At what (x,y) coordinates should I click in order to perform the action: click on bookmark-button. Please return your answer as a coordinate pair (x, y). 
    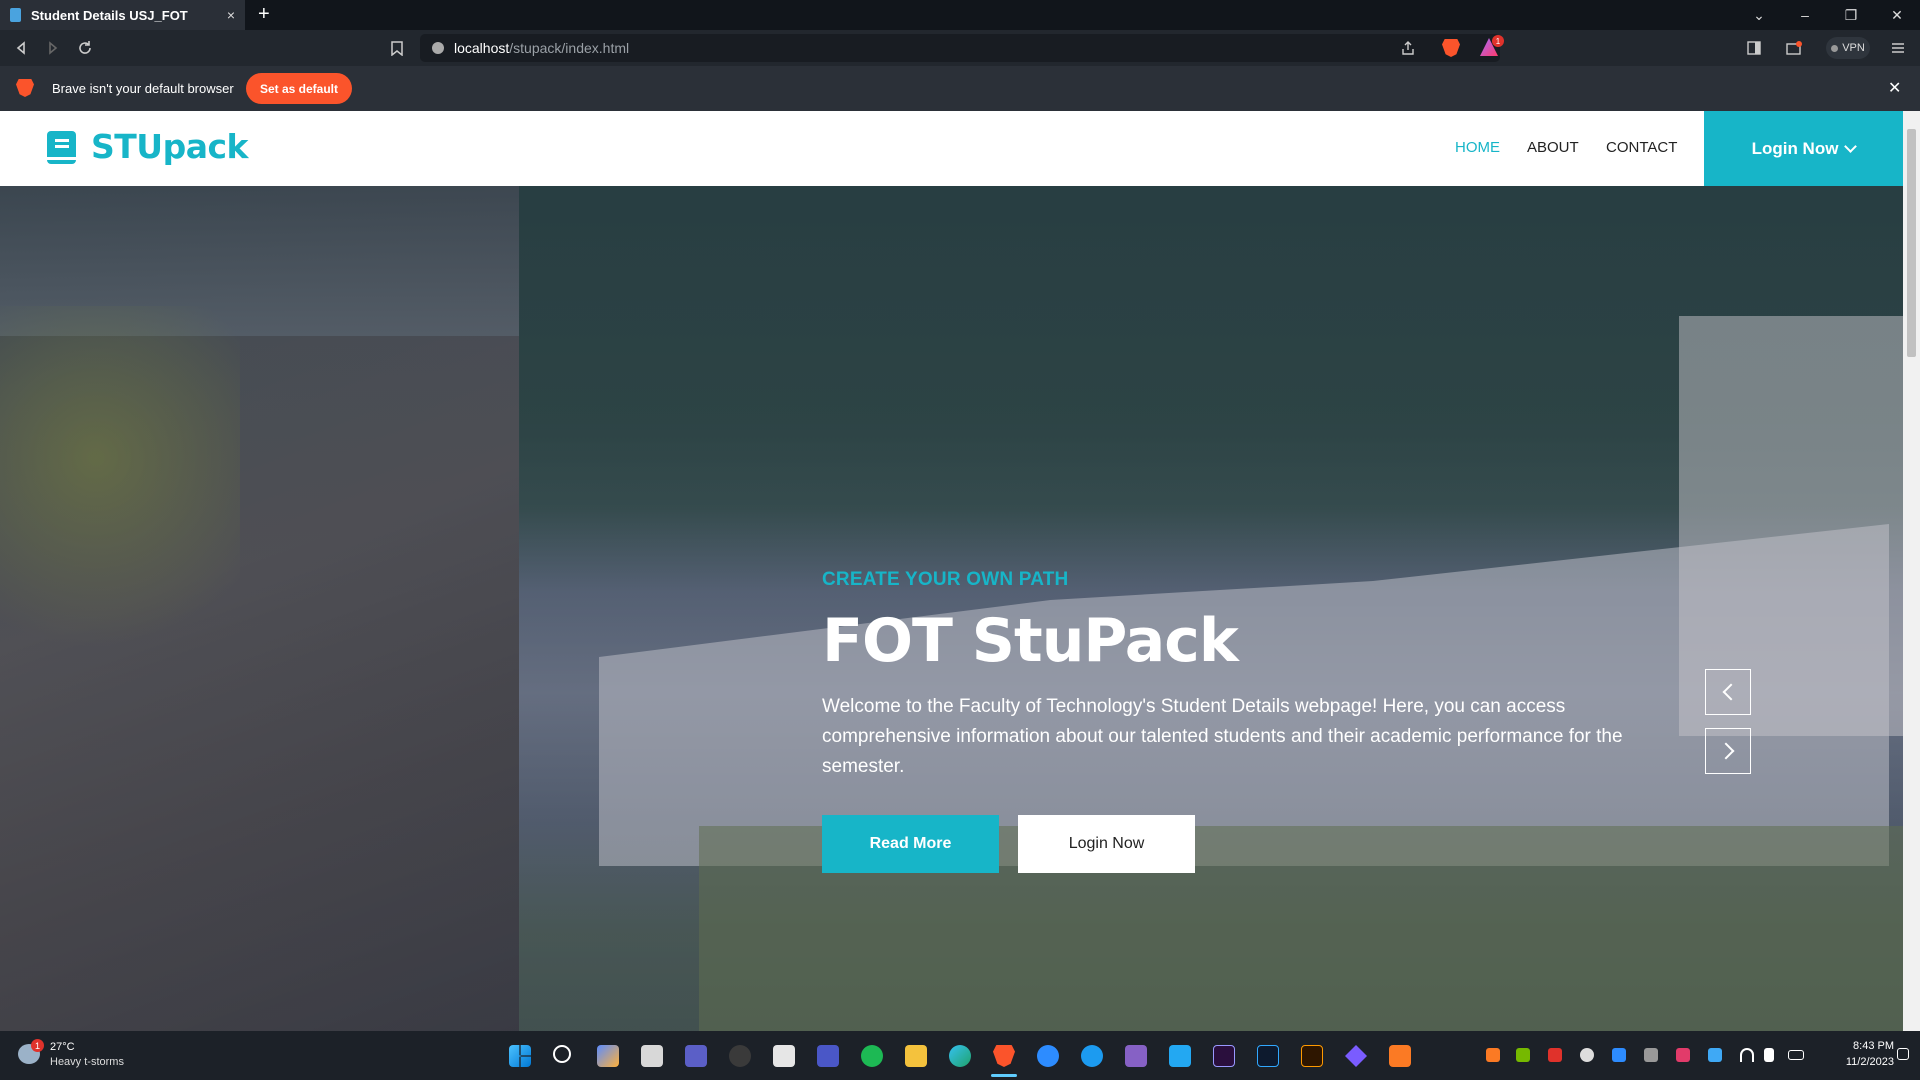
    Looking at the image, I should click on (397, 48).